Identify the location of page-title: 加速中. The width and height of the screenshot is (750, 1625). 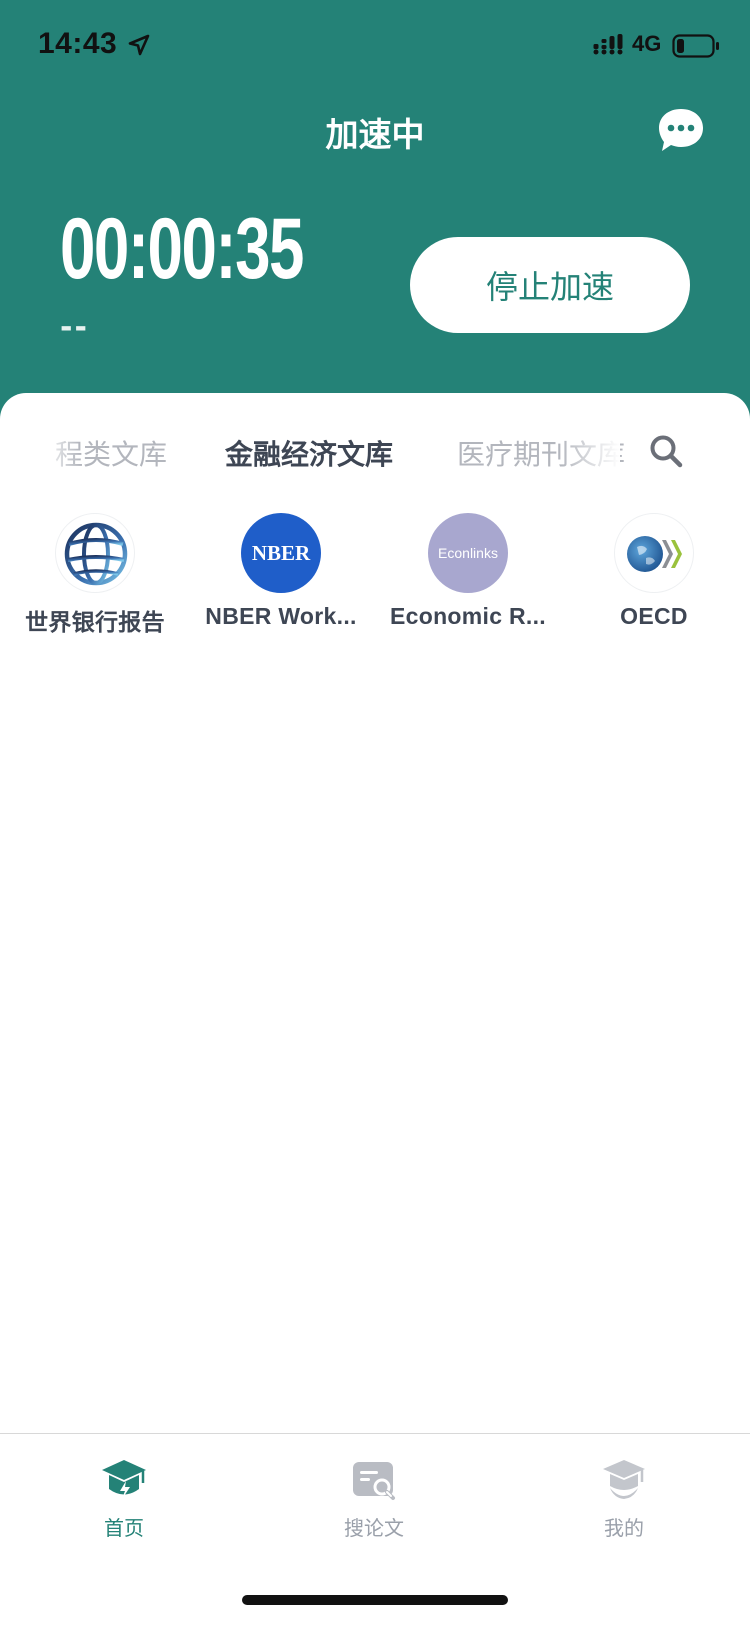
(375, 134).